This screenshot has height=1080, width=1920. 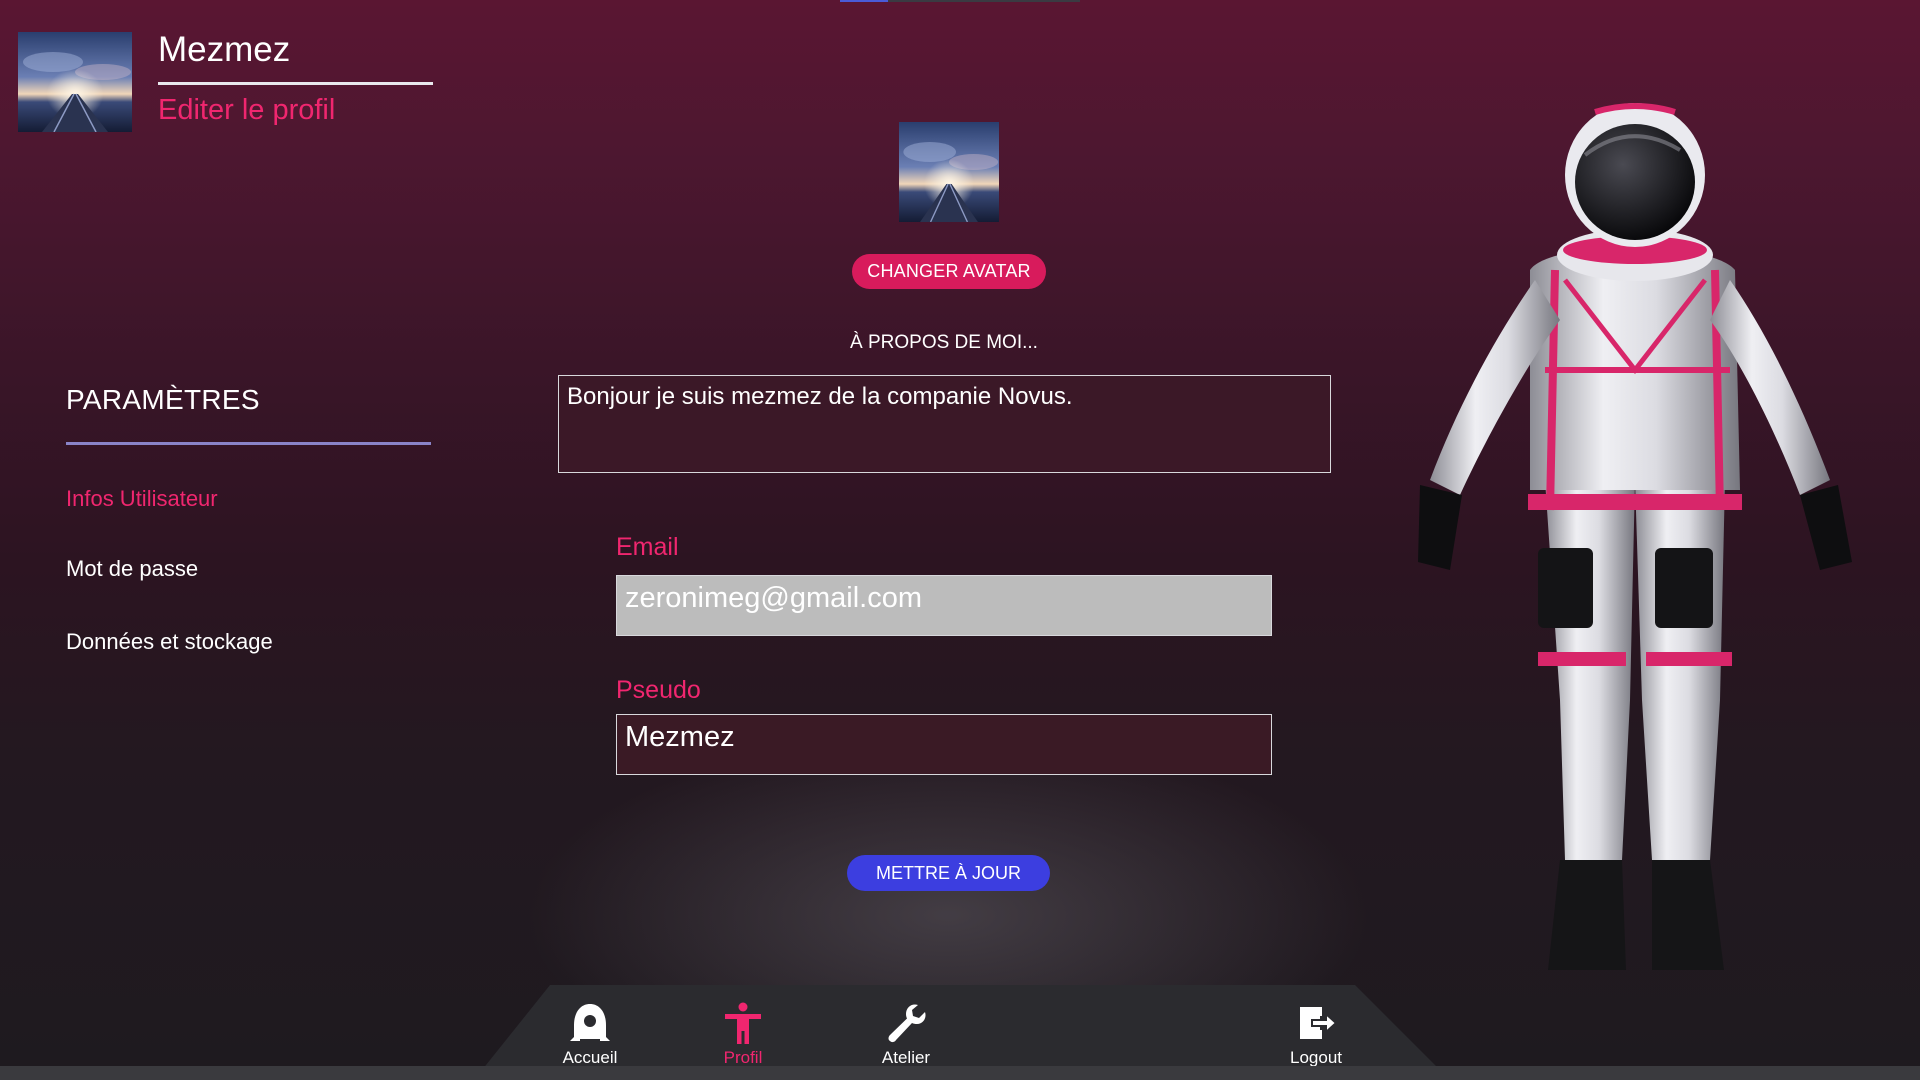 What do you see at coordinates (224, 49) in the screenshot?
I see `header-username: Mezmez` at bounding box center [224, 49].